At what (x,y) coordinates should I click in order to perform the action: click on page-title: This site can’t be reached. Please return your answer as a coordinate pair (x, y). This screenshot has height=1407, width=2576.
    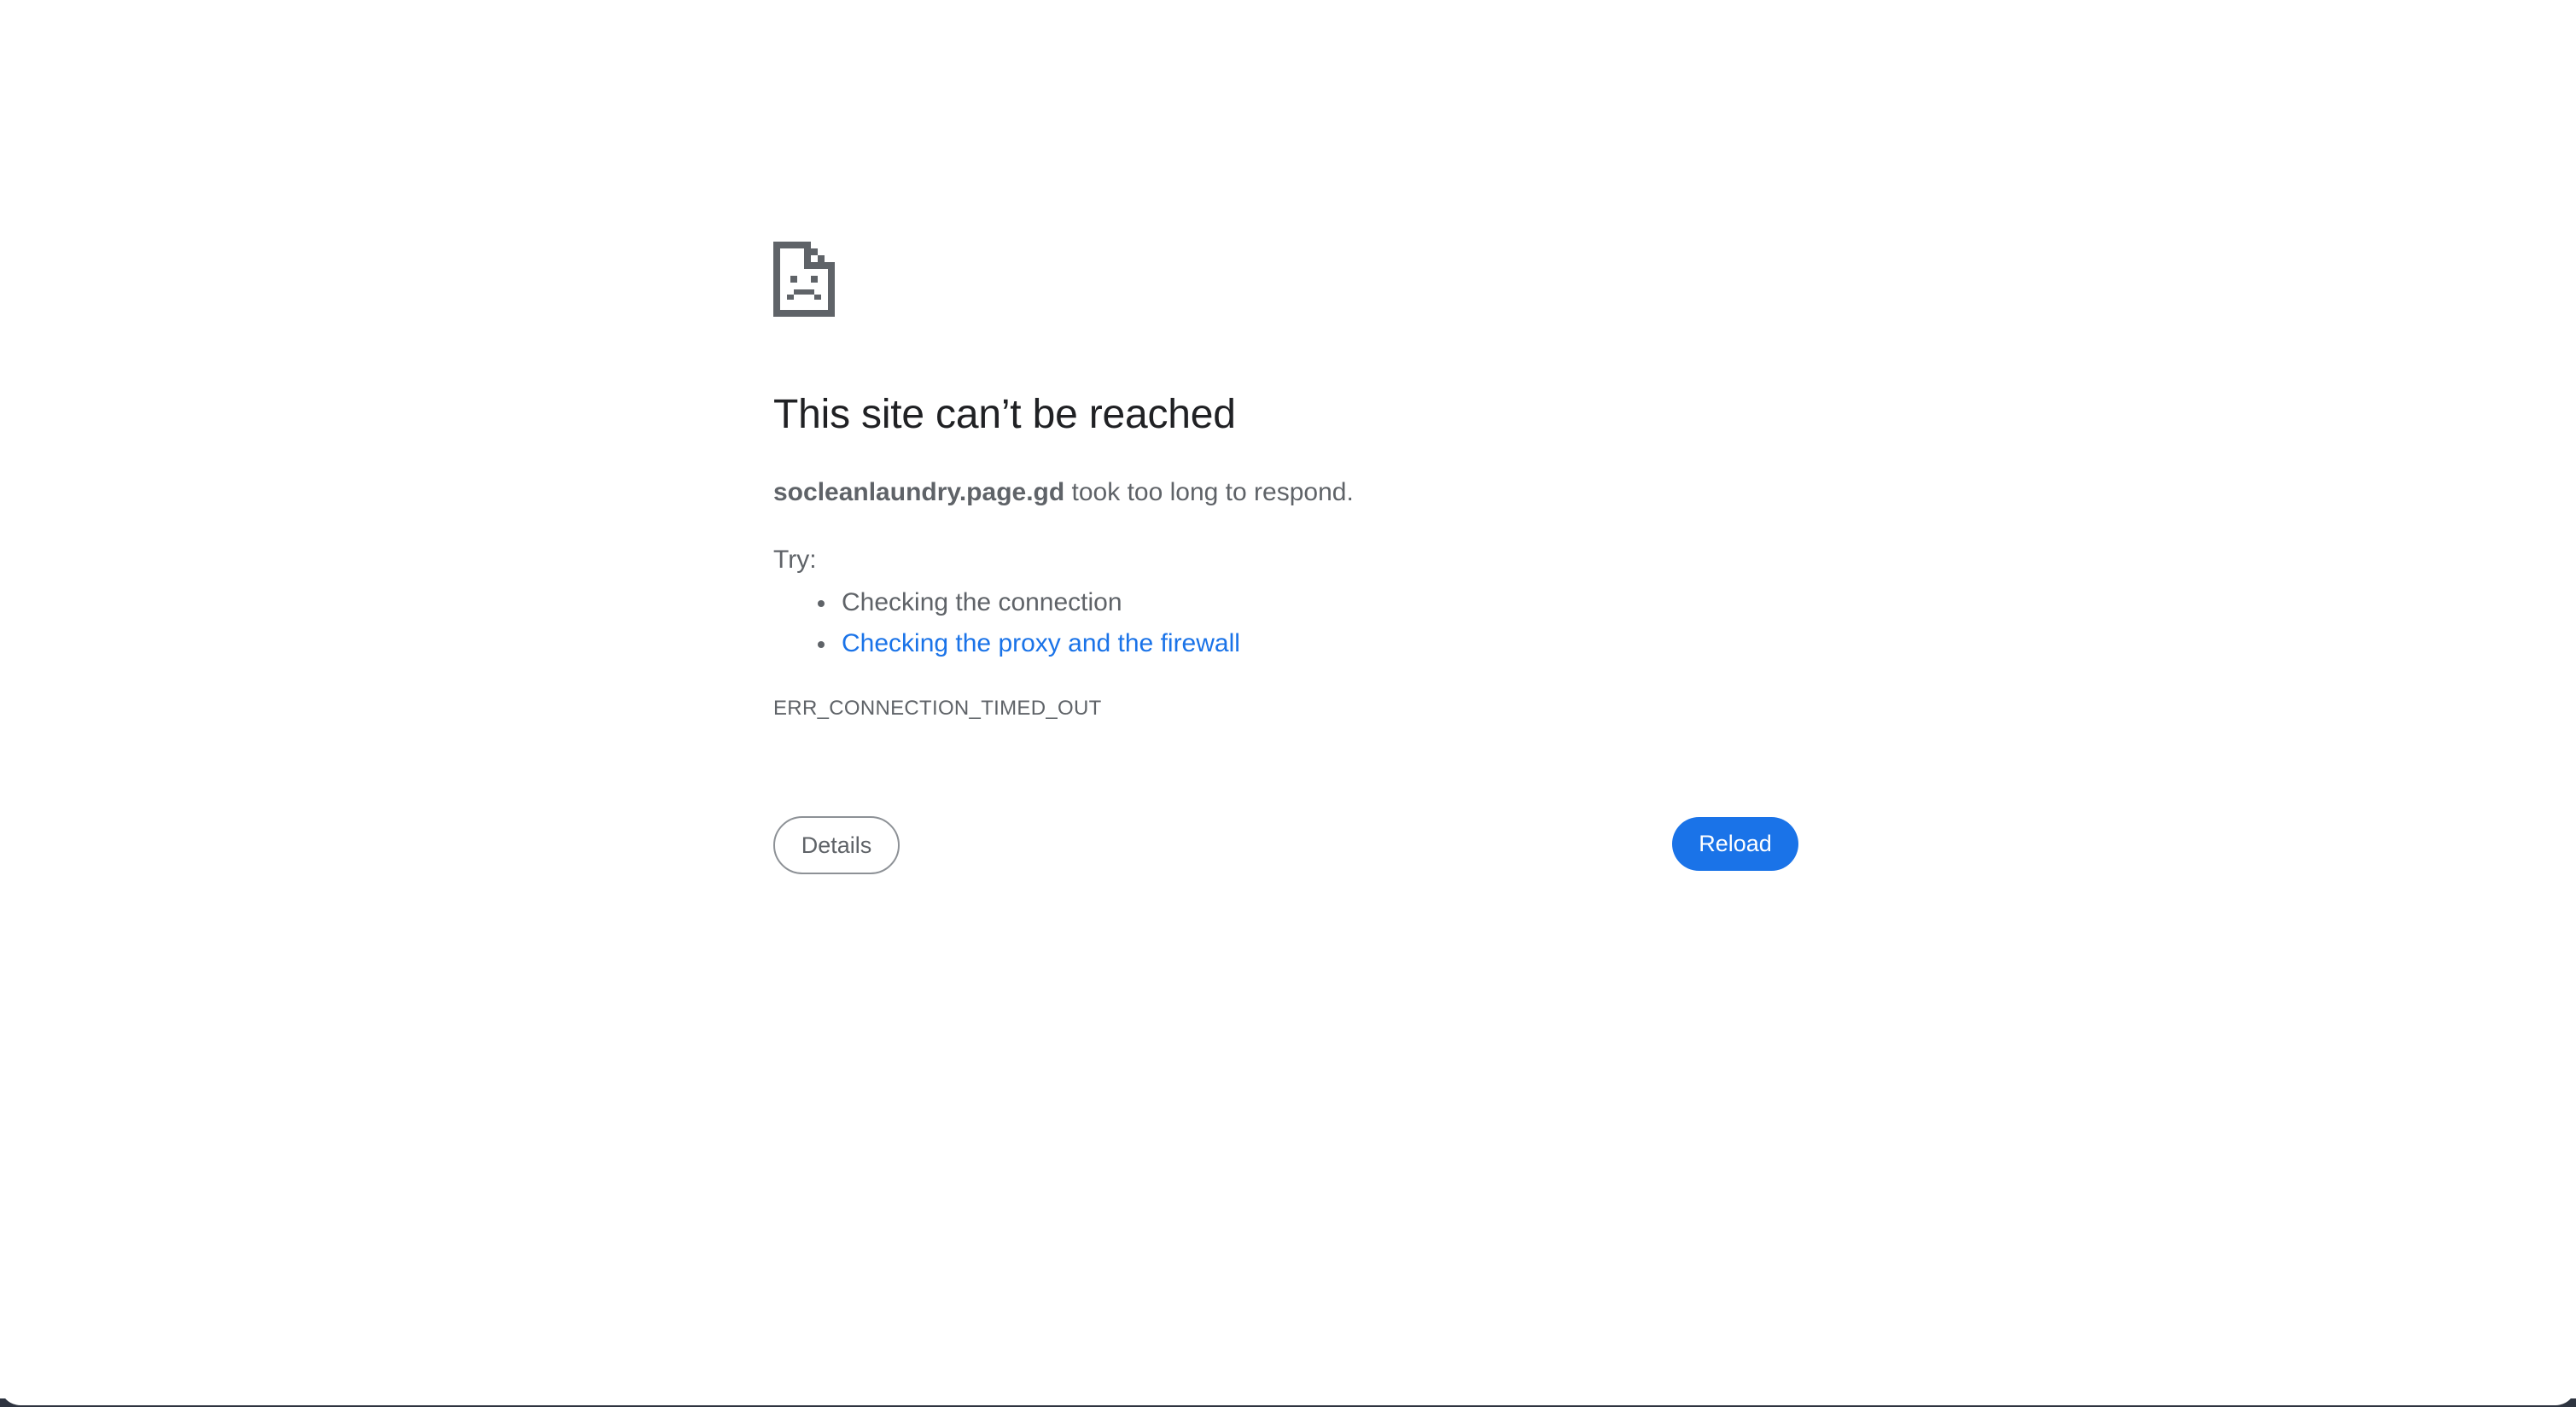
    Looking at the image, I should click on (1004, 415).